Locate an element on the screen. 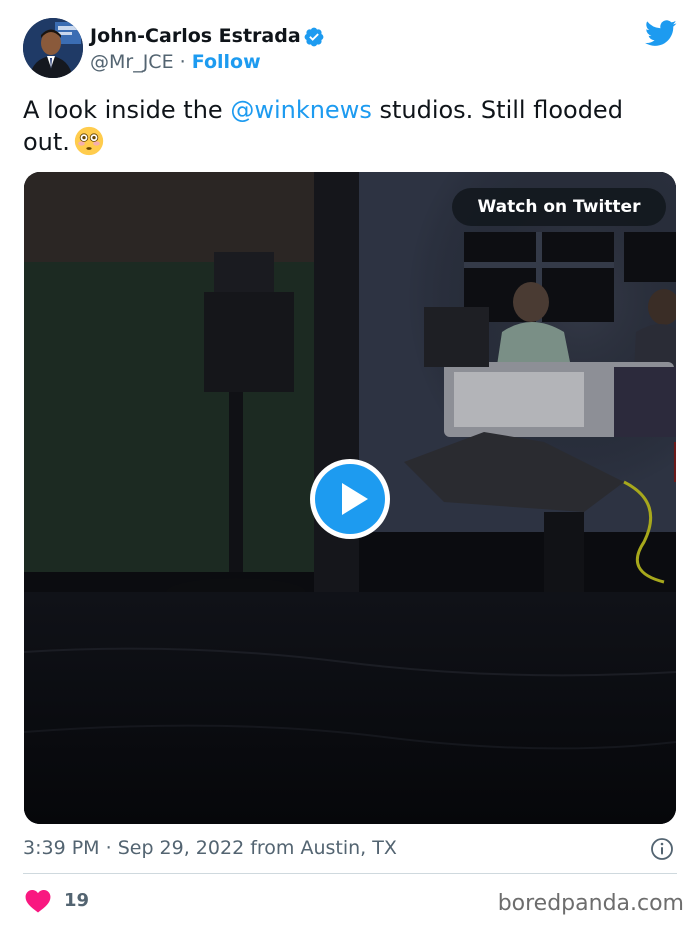 The height and width of the screenshot is (927, 700). handle-row: @Mr_JCE · Follow is located at coordinates (175, 62).